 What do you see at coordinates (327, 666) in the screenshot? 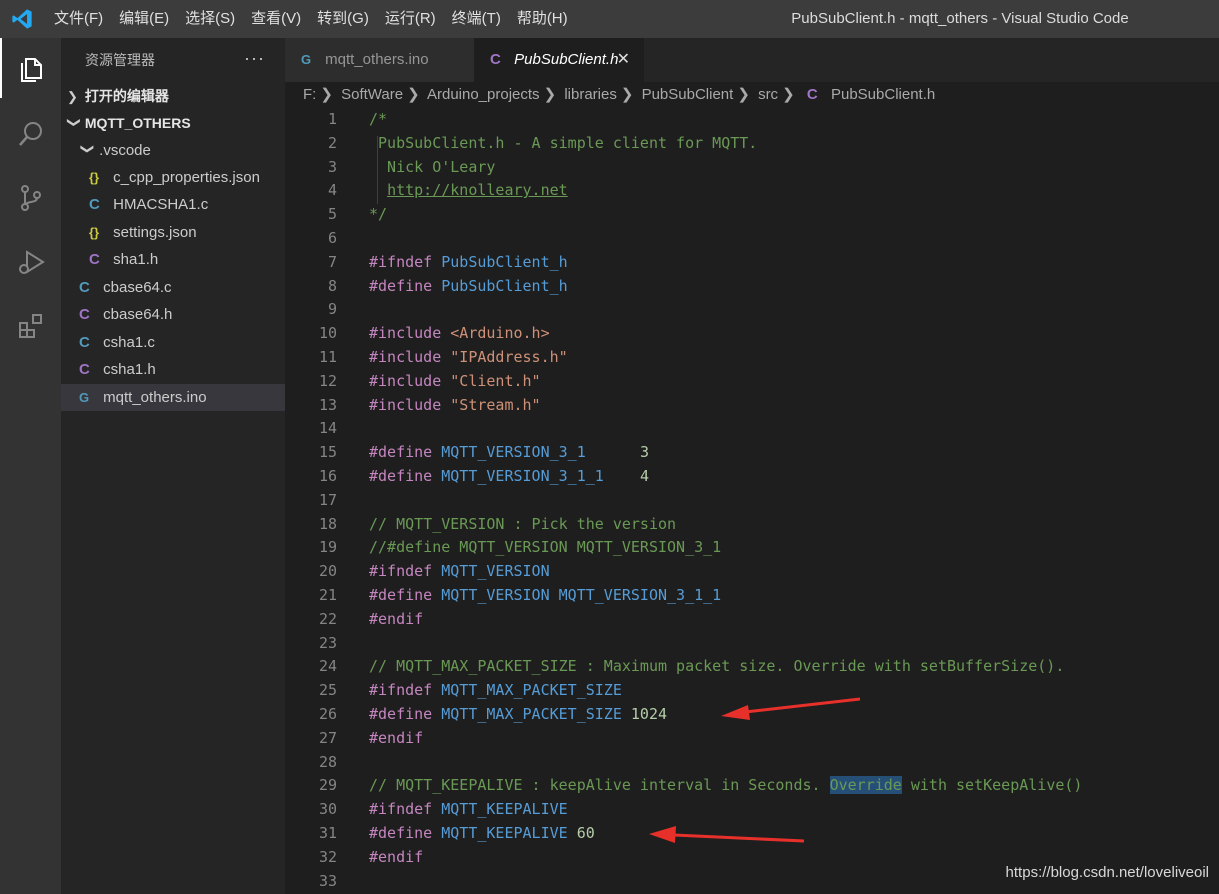
I see `line-number: 24` at bounding box center [327, 666].